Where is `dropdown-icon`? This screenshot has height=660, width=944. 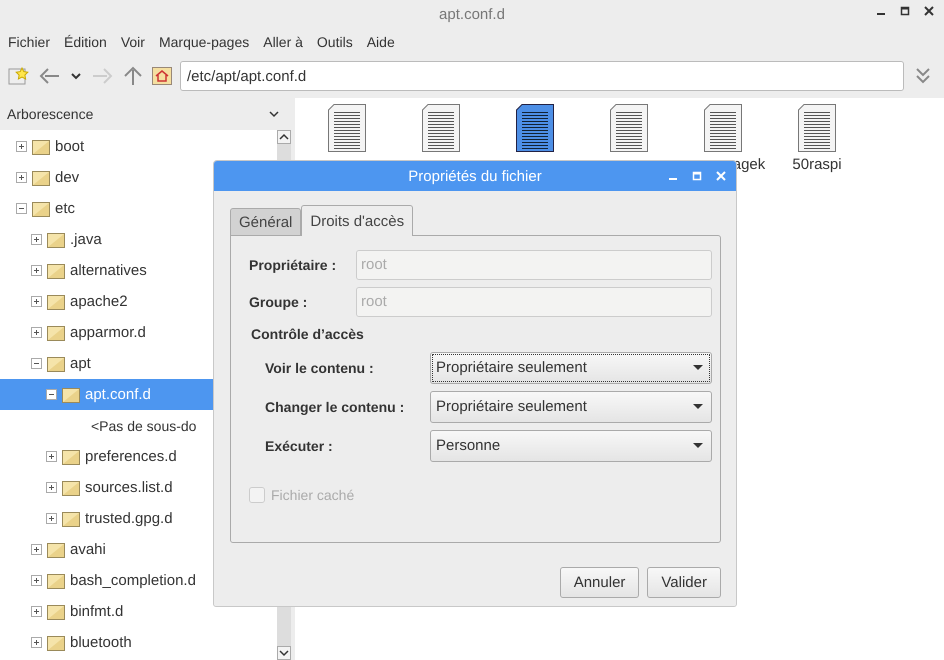 dropdown-icon is located at coordinates (76, 76).